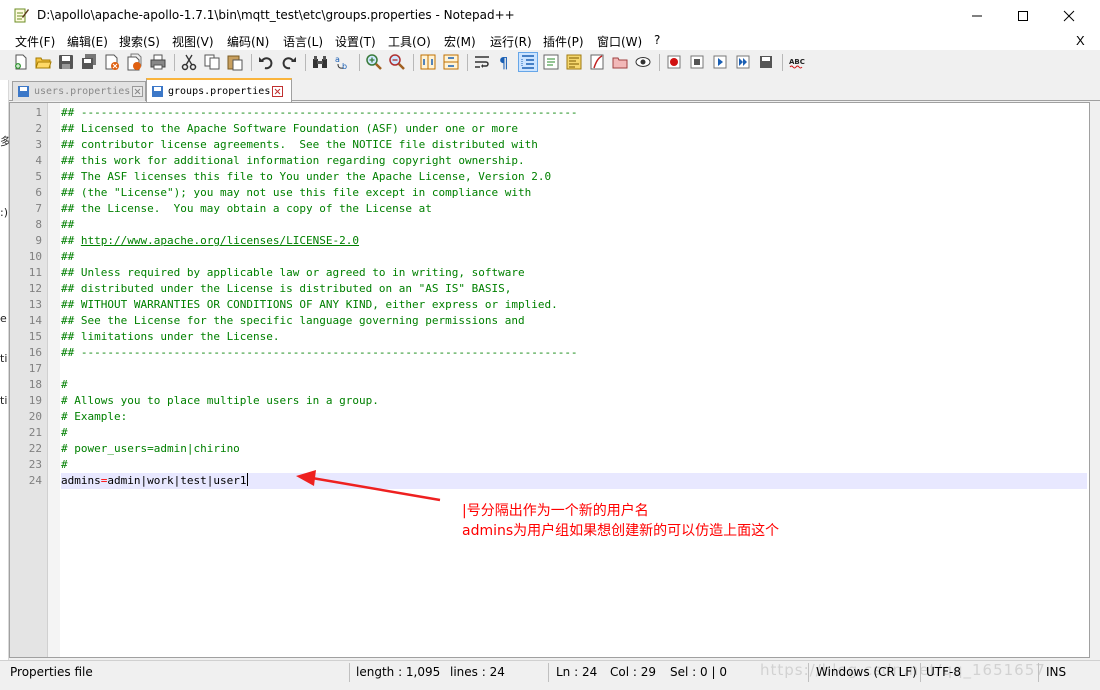 This screenshot has height=690, width=1100. What do you see at coordinates (797, 62) in the screenshot?
I see `spell-check-icon: ABC` at bounding box center [797, 62].